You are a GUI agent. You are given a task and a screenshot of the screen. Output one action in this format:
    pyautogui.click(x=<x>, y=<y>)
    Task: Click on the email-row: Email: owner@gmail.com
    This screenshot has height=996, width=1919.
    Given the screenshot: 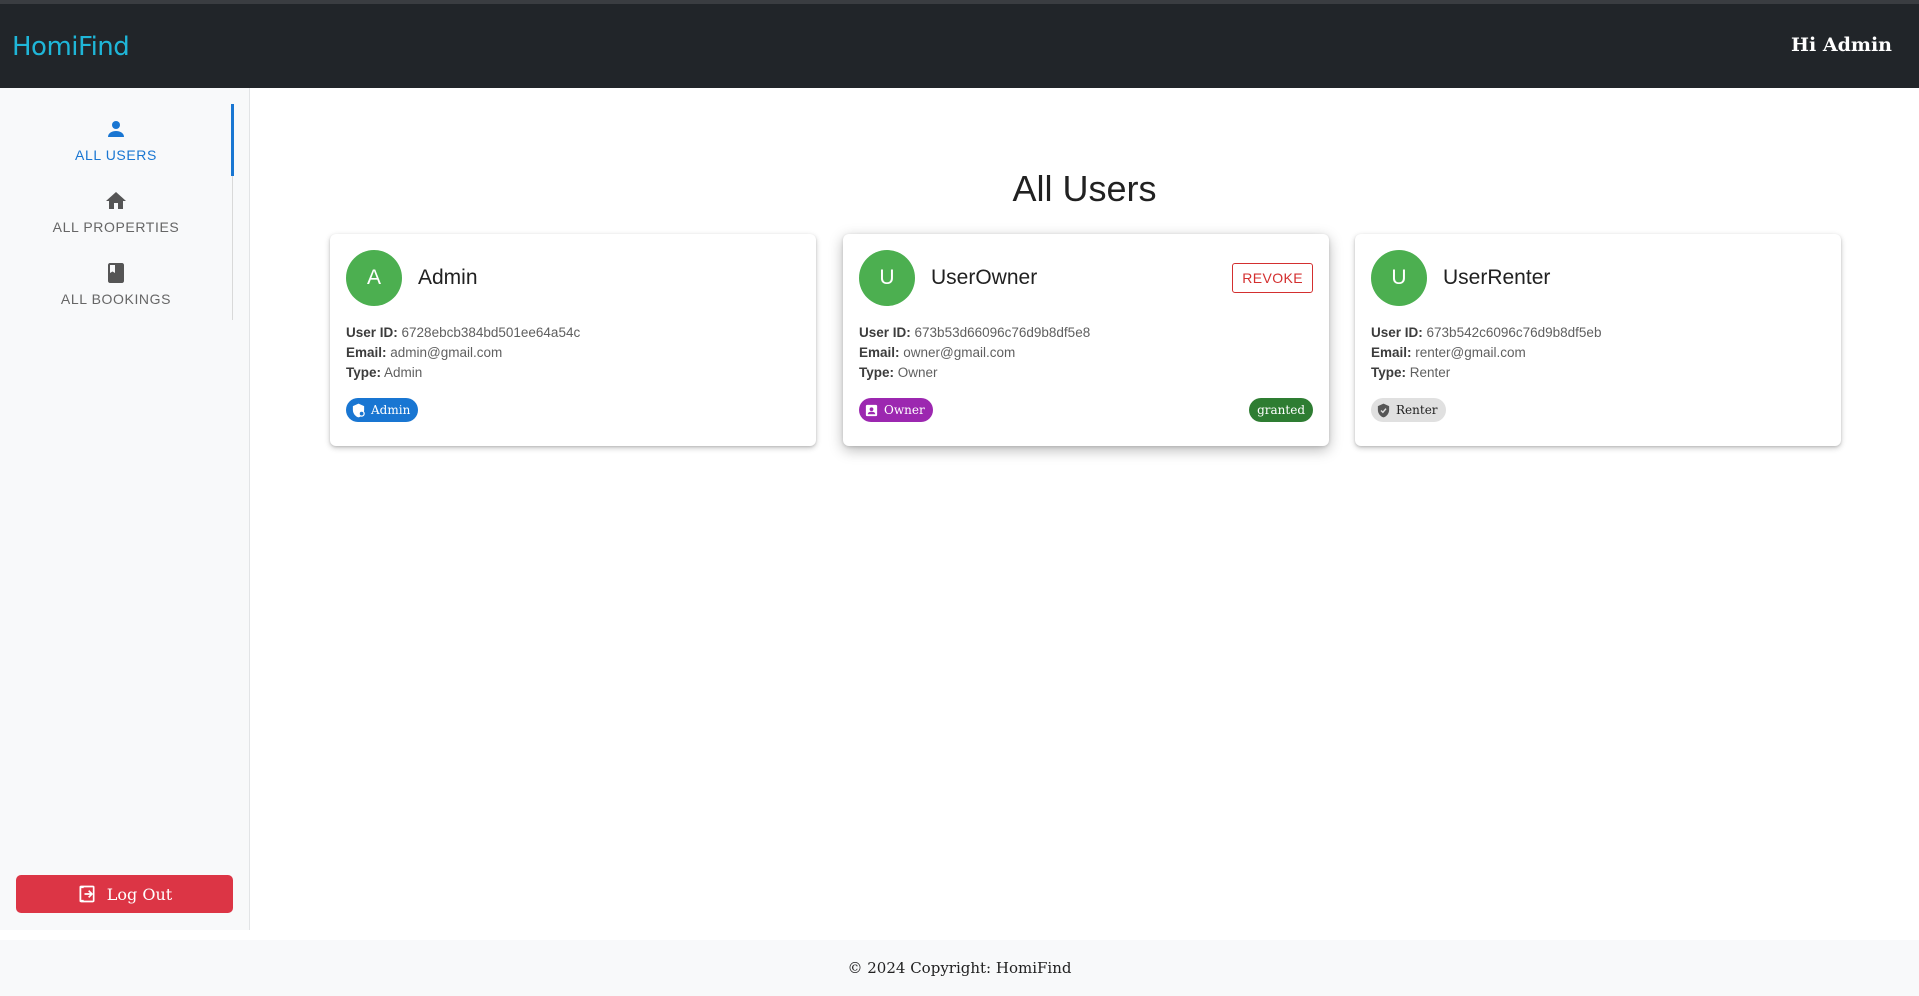 What is the action you would take?
    pyautogui.click(x=974, y=353)
    